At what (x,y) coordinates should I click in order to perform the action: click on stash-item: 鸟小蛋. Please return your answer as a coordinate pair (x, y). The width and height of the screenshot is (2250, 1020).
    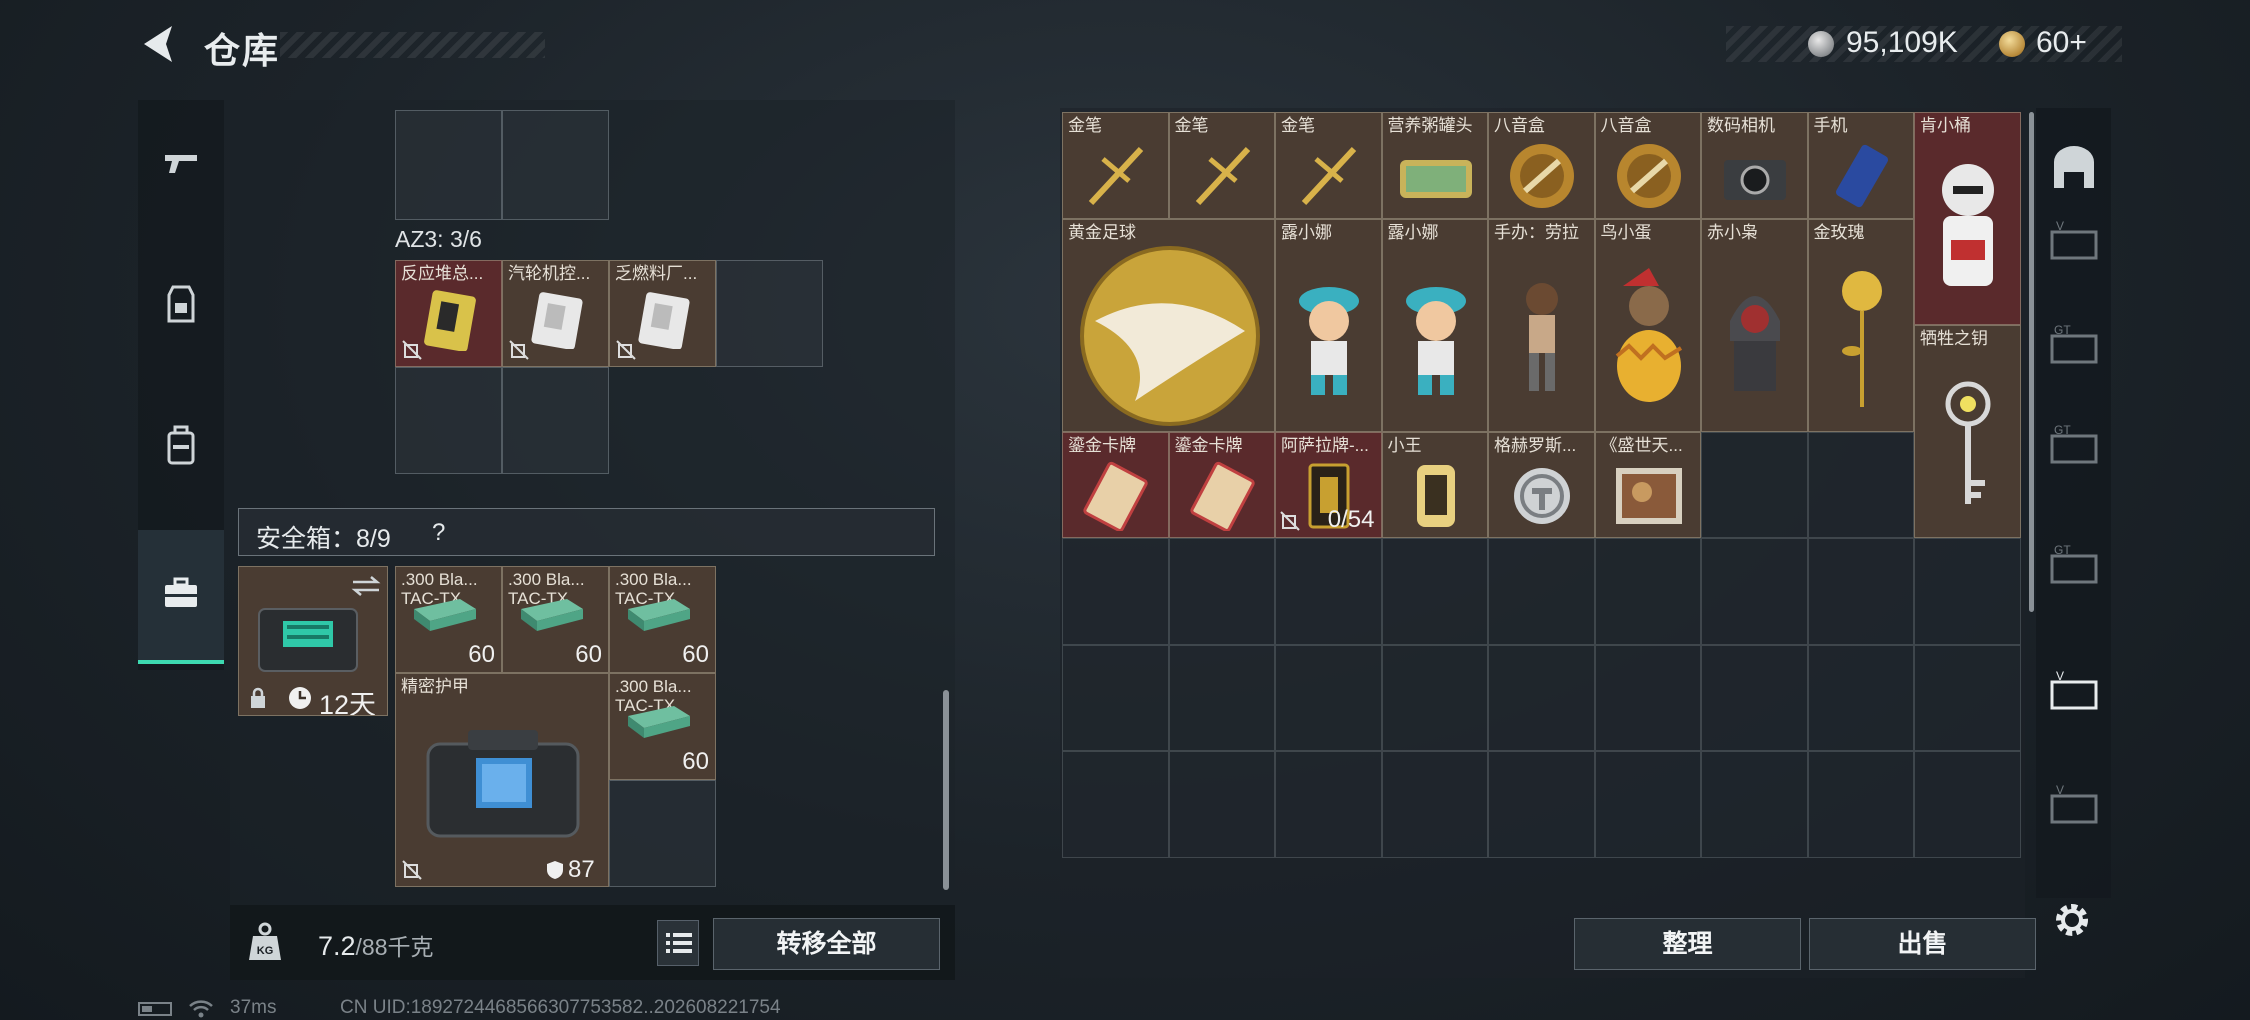
    Looking at the image, I should click on (1647, 325).